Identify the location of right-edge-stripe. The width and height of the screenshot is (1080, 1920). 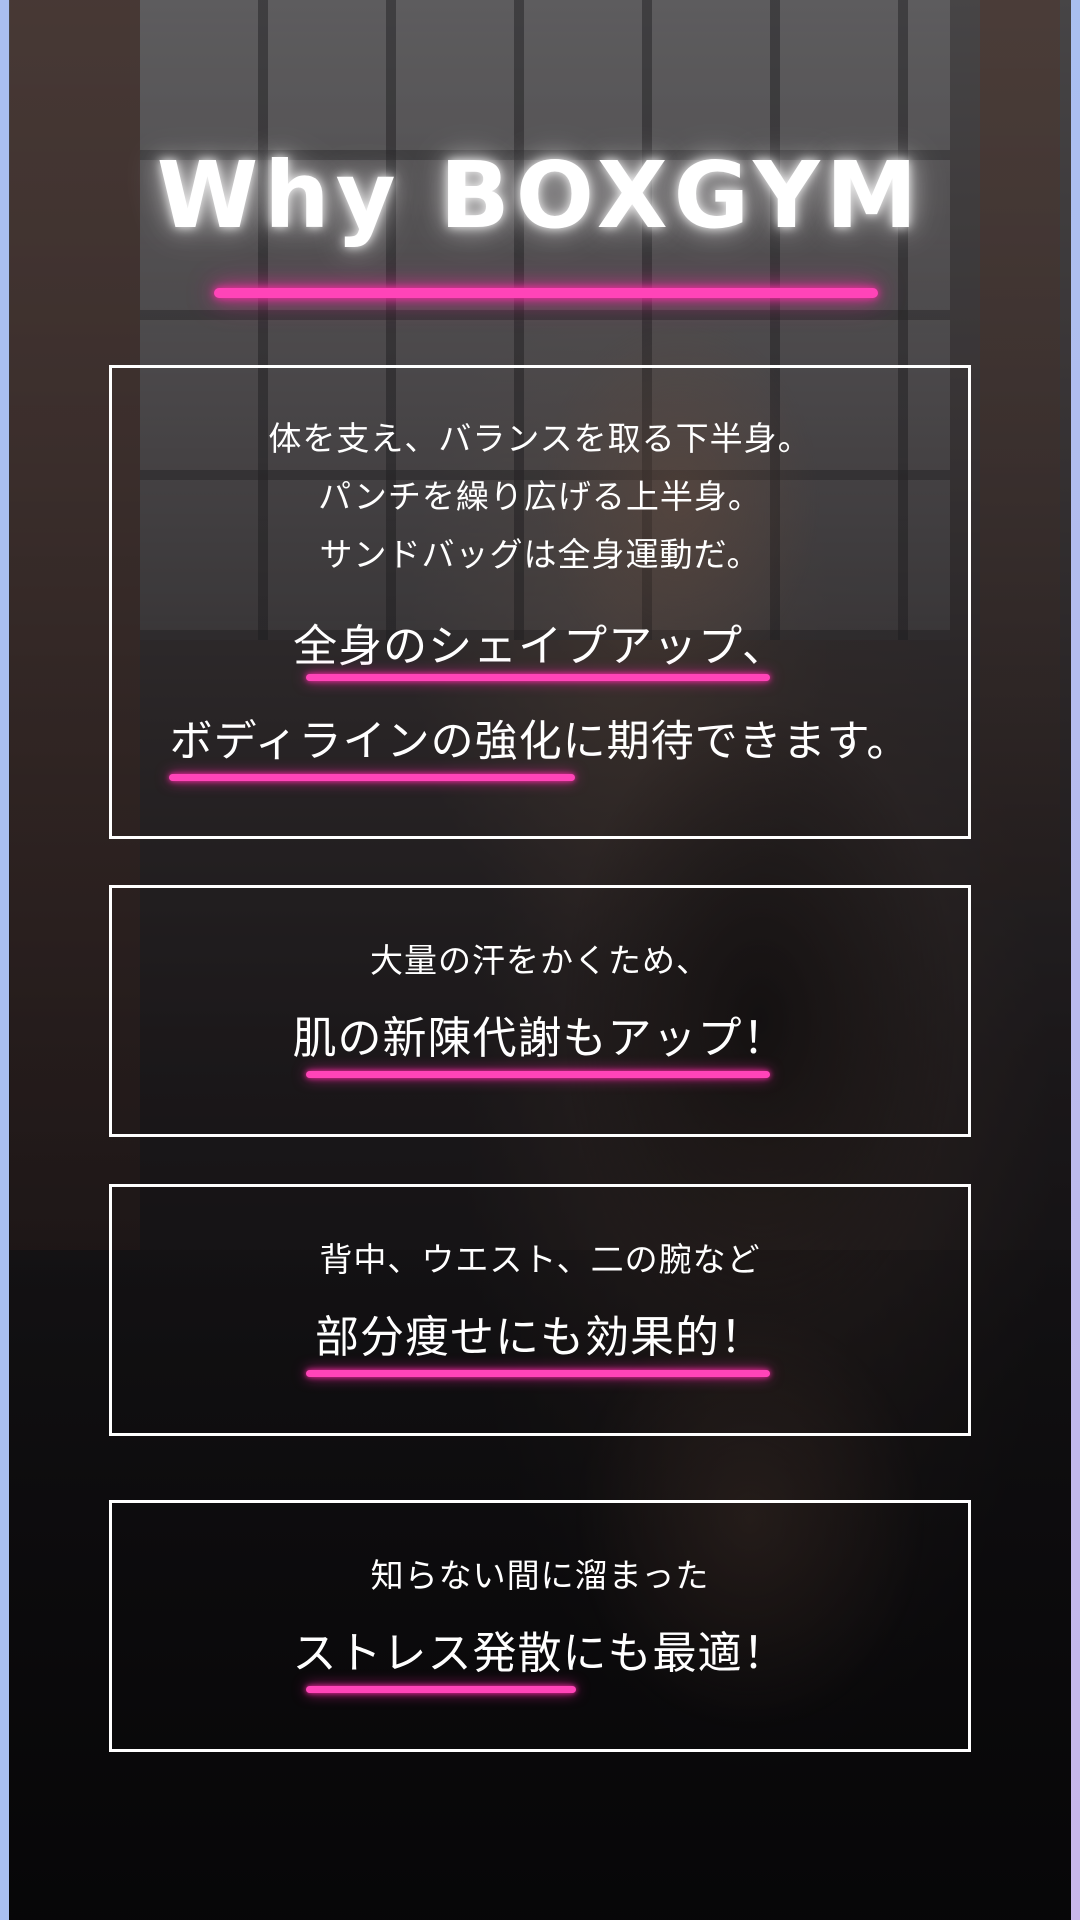
(1075, 960).